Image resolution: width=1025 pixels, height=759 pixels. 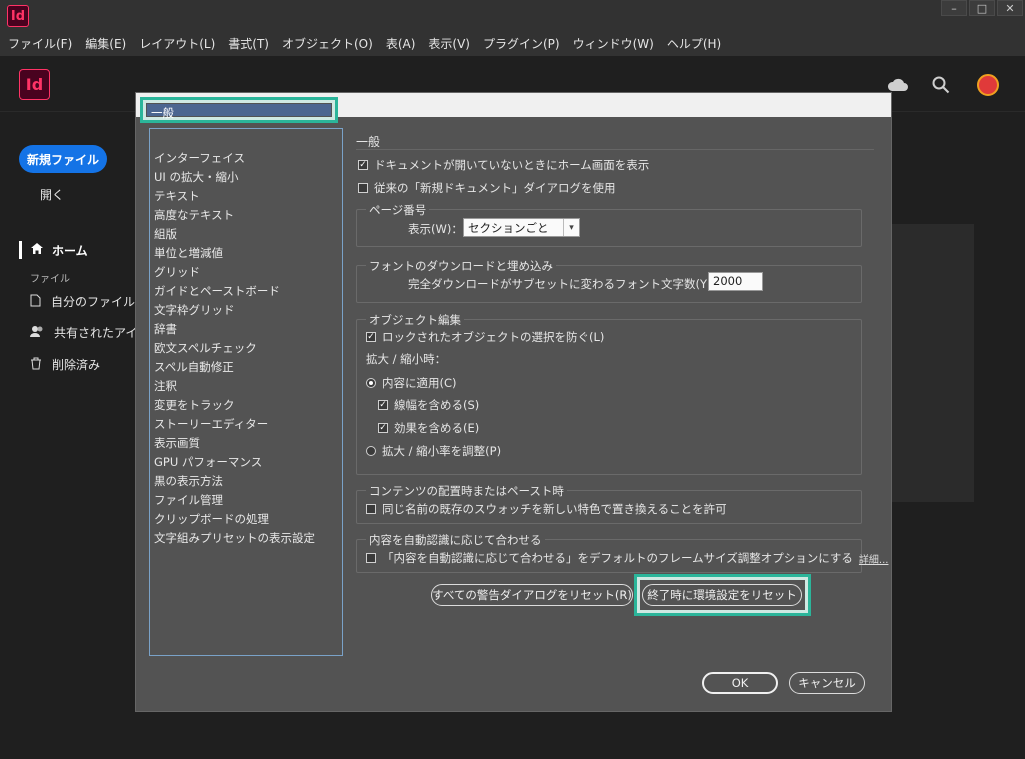 I want to click on category-appearance-of-black: 黒の表示方法, so click(x=188, y=481).